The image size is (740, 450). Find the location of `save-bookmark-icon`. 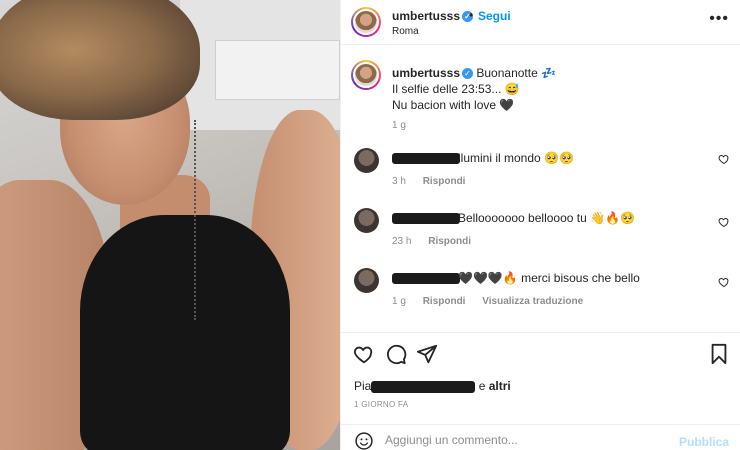

save-bookmark-icon is located at coordinates (719, 354).